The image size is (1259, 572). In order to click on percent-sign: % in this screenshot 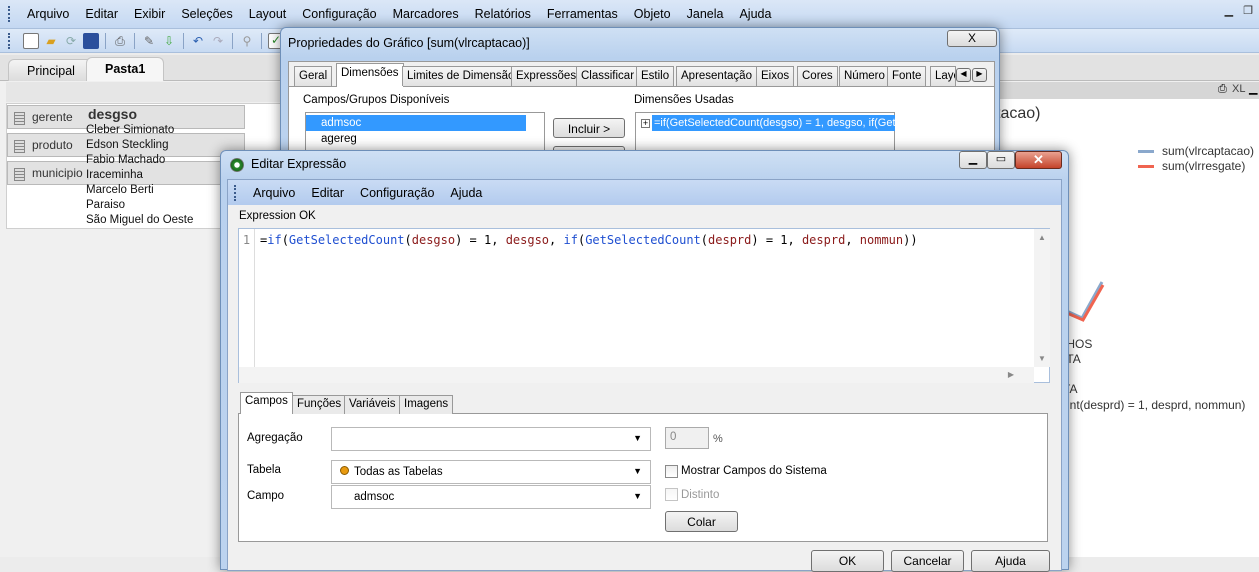, I will do `click(718, 439)`.